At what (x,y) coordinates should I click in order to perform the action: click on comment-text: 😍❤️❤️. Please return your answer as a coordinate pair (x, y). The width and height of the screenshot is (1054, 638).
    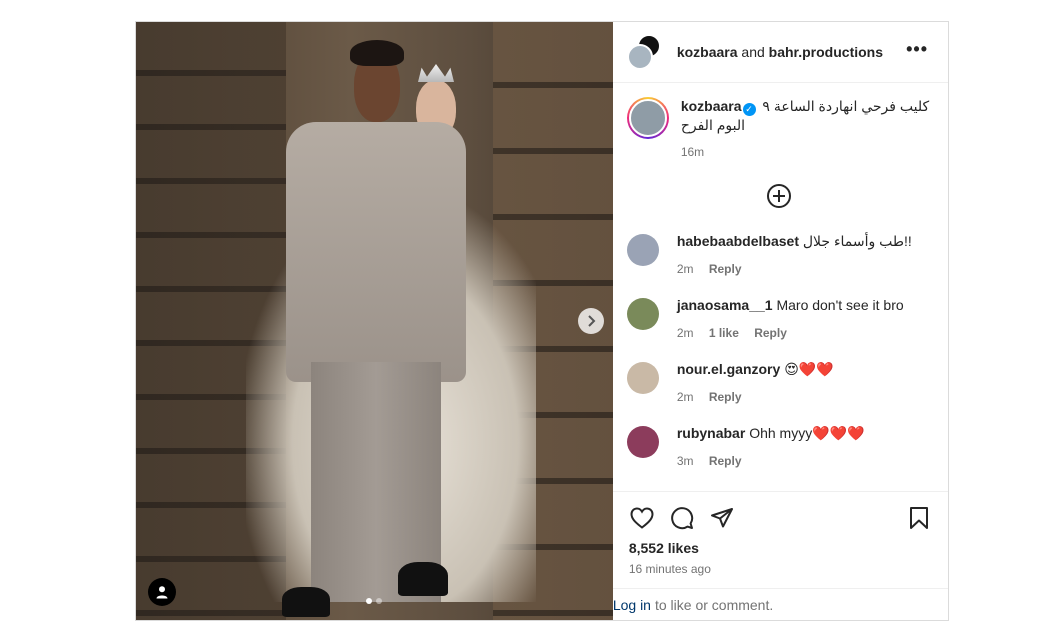
    Looking at the image, I should click on (809, 369).